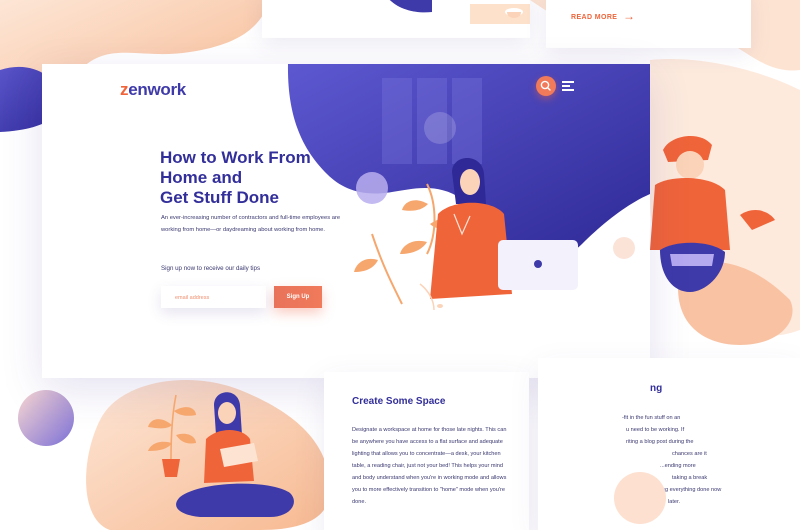 This screenshot has height=530, width=800. I want to click on article-title-partial: ng, so click(656, 388).